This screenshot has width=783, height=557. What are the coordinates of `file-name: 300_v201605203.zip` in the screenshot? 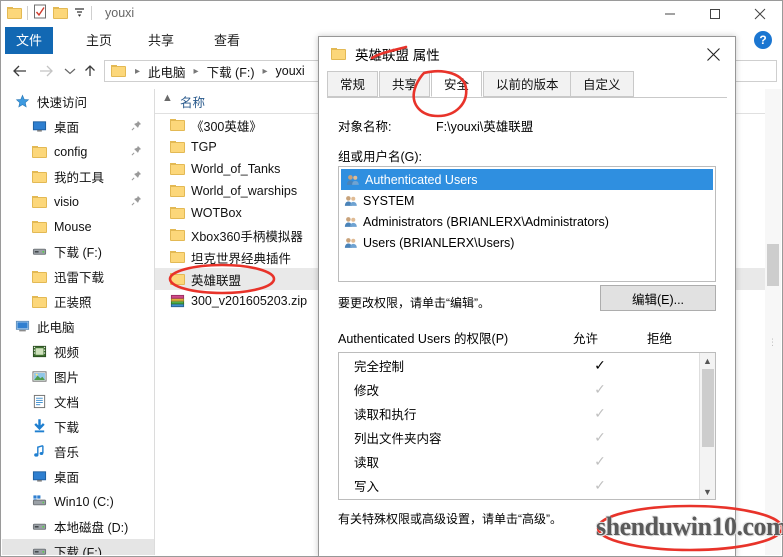 It's located at (249, 301).